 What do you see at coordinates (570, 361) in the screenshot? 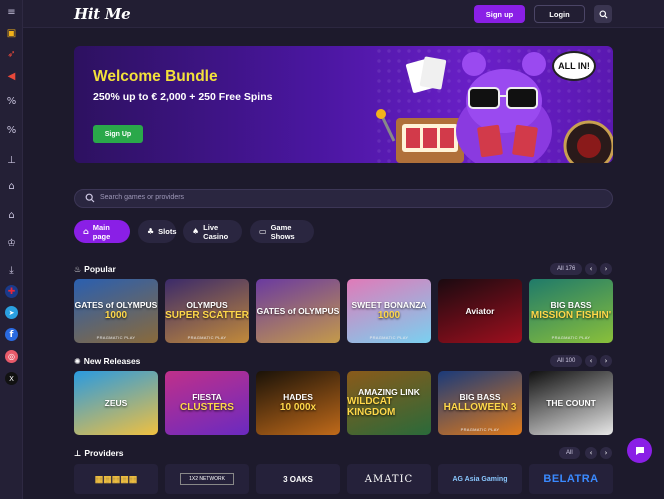
I see `all-count: 100` at bounding box center [570, 361].